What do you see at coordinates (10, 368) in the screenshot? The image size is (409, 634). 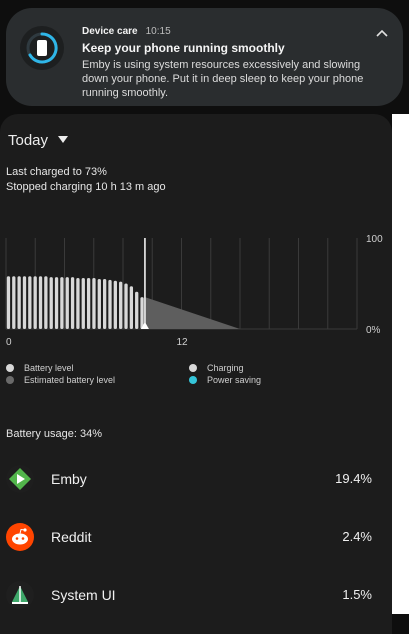 I see `legend-dot-battery` at bounding box center [10, 368].